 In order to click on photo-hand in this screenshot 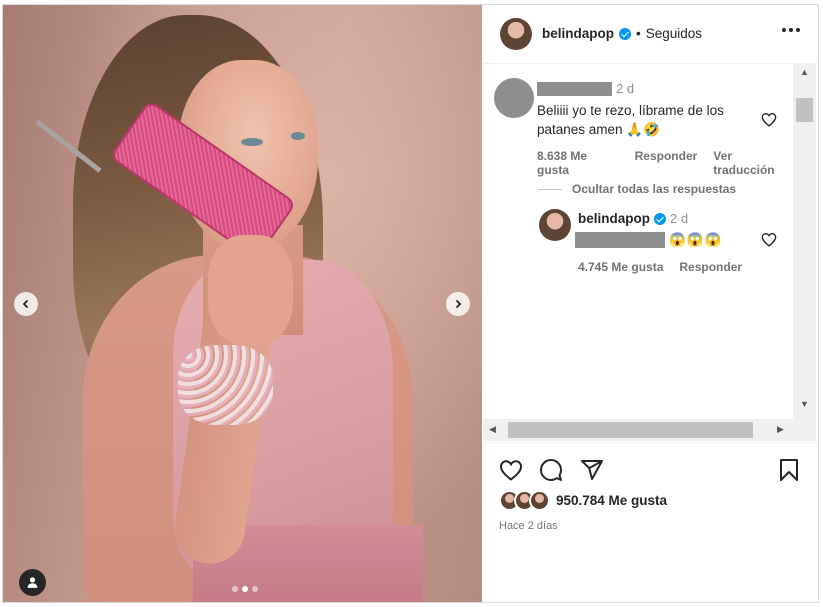, I will do `click(250, 290)`.